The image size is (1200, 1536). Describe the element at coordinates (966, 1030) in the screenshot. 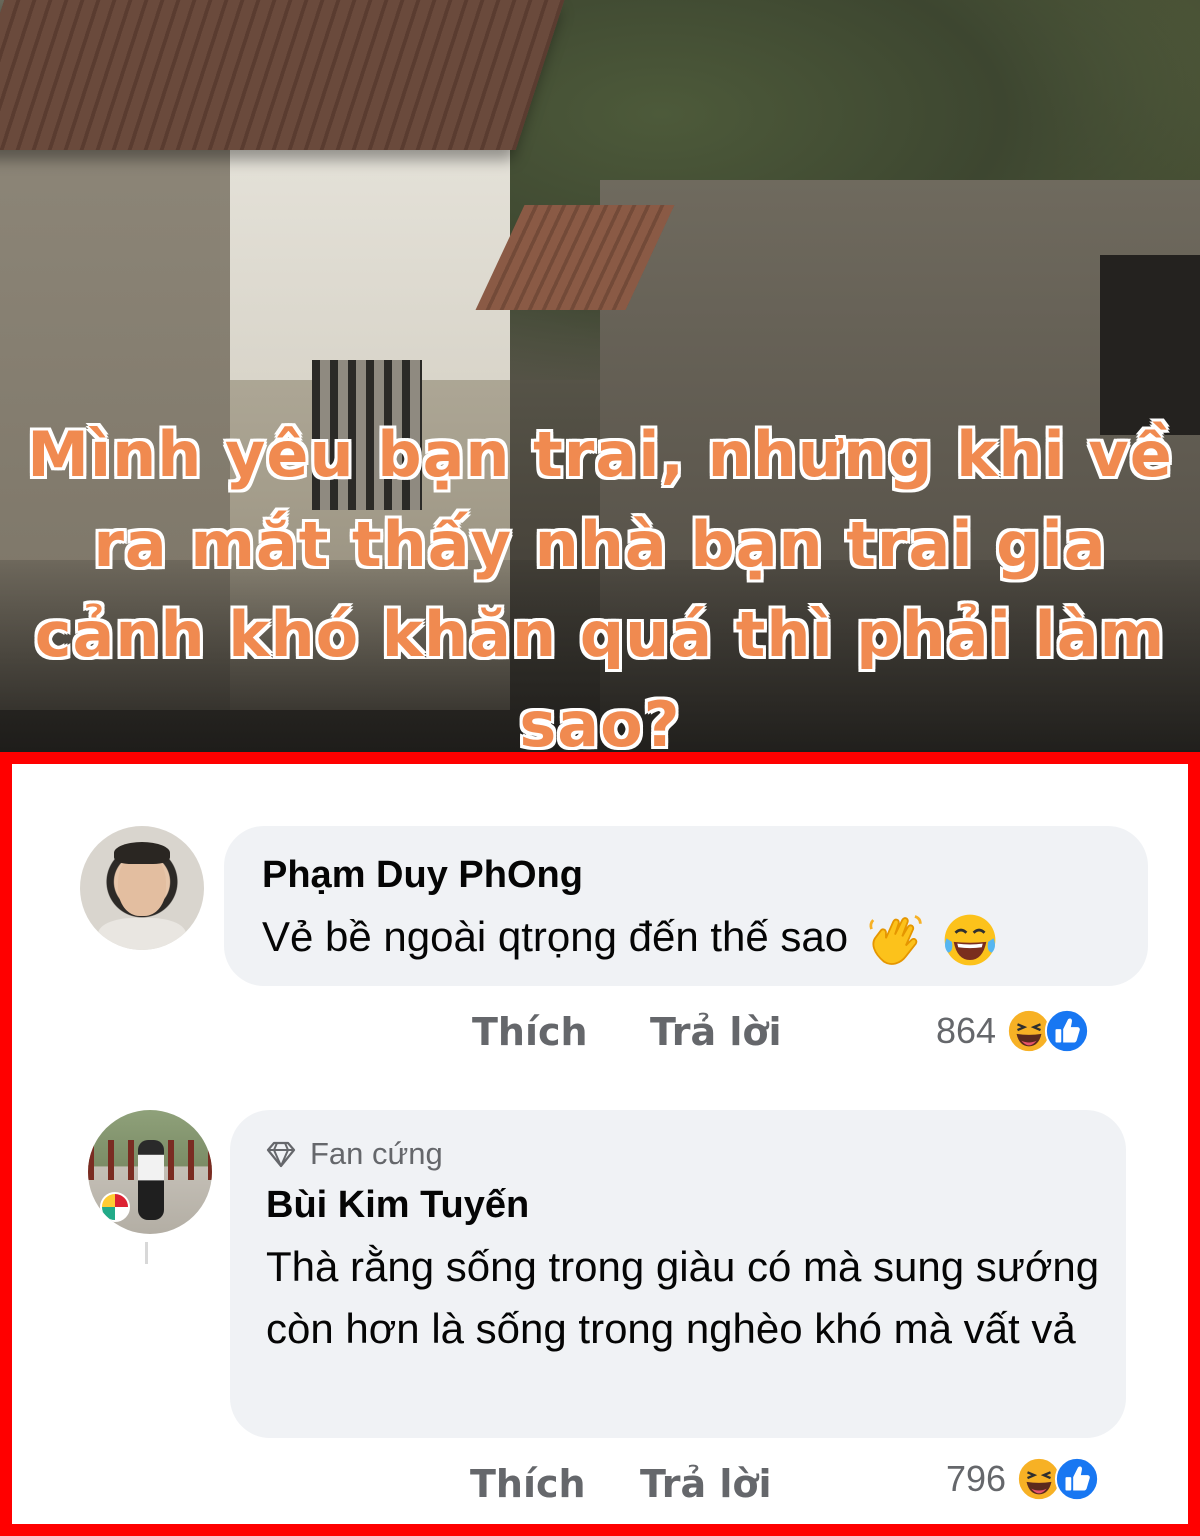

I see `reaction-count: 864` at that location.